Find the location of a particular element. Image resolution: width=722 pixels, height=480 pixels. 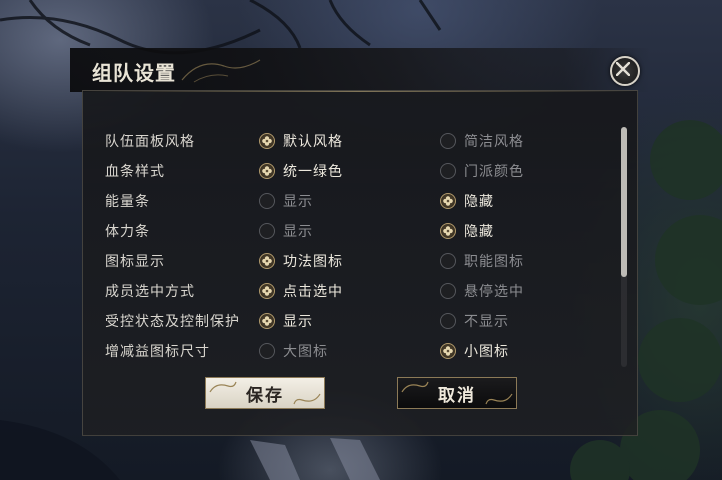

radio-option-b: 职能图标 is located at coordinates (482, 261).